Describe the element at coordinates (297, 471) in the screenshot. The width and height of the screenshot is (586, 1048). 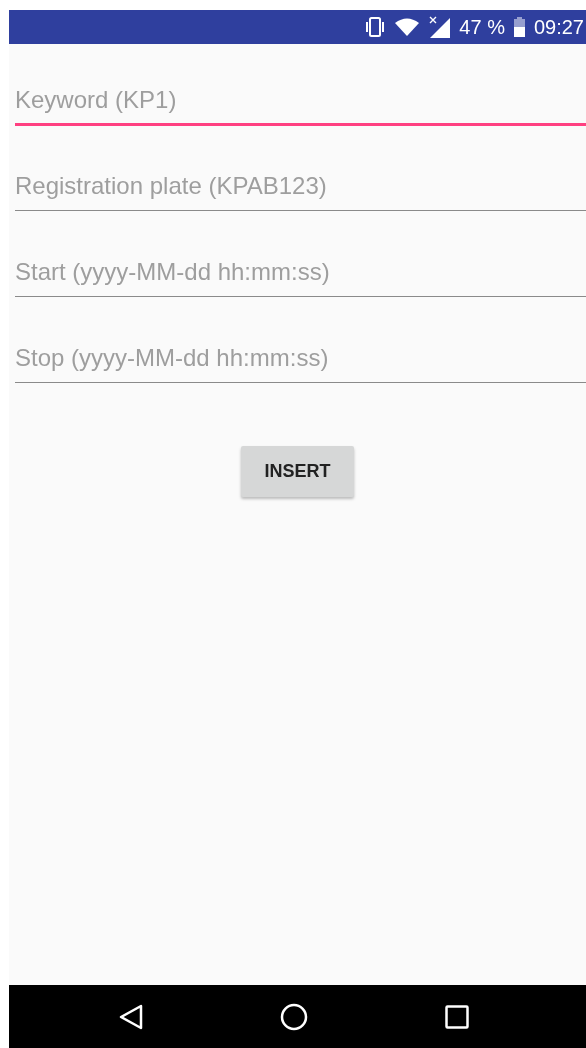
I see `insert-button: INSERT` at that location.